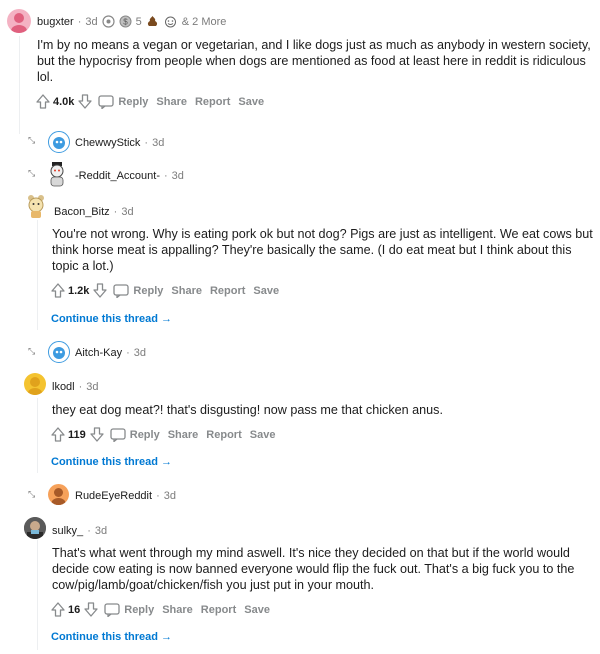  Describe the element at coordinates (67, 531) in the screenshot. I see `username: sulky_` at that location.